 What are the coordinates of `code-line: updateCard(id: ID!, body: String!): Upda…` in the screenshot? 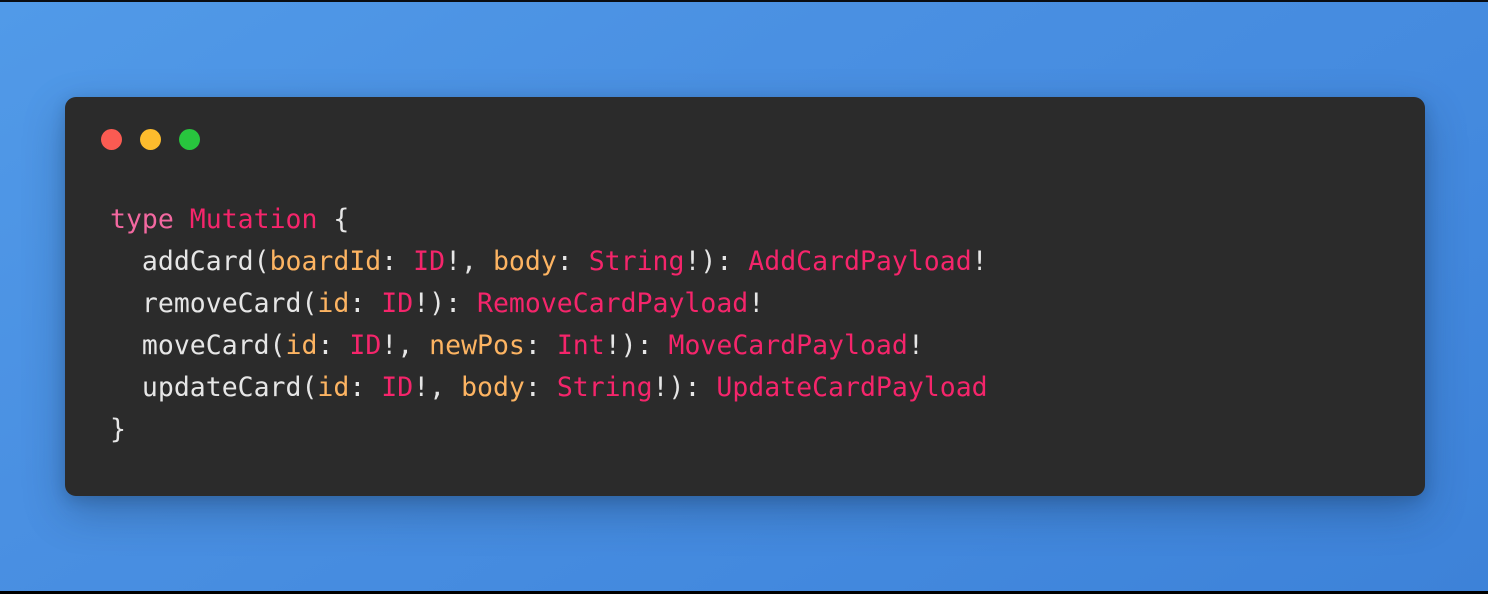 It's located at (767, 388).